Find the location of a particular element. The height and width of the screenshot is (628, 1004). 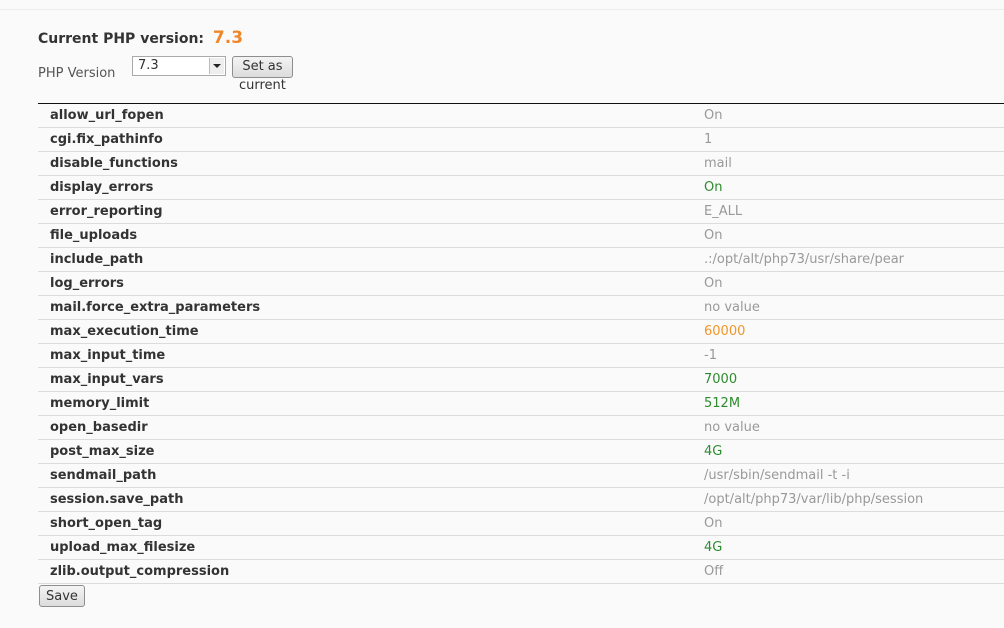

option-row: cgi.fix_pathinfo 1 is located at coordinates (521, 139).